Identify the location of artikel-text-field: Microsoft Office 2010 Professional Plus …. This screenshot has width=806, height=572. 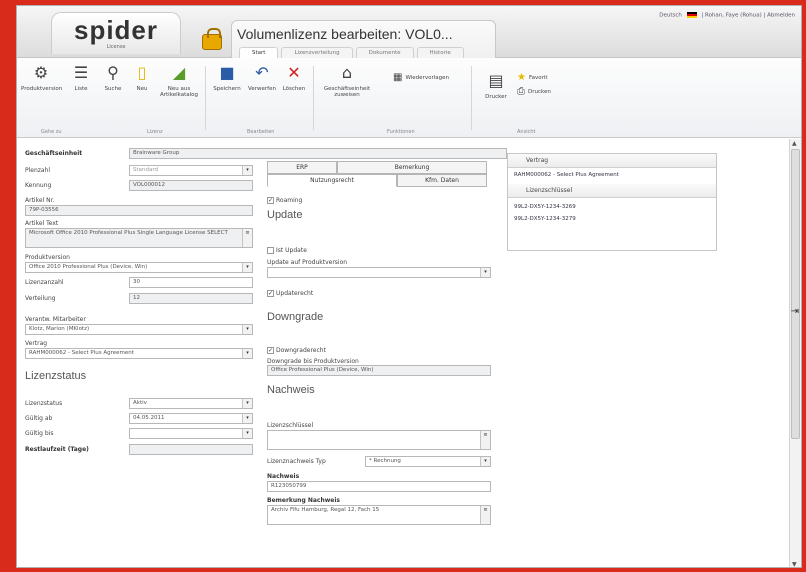
(139, 238).